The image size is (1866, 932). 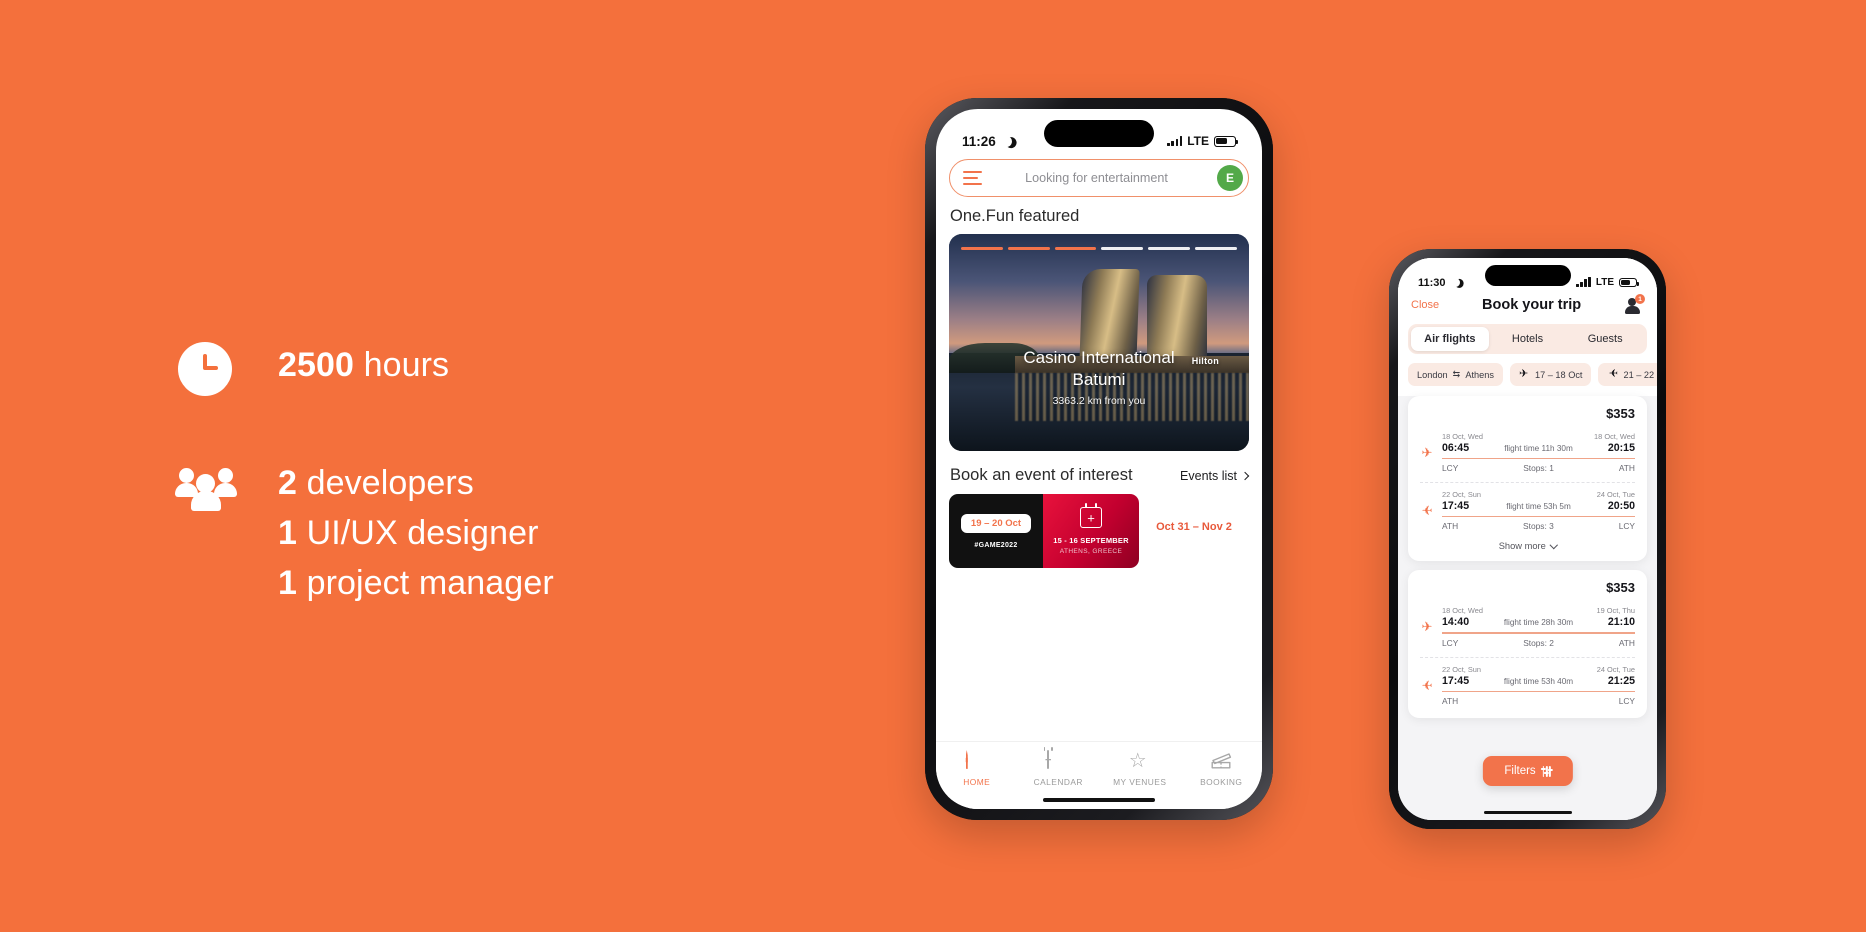 I want to click on chip-destination: Athens, so click(x=1479, y=374).